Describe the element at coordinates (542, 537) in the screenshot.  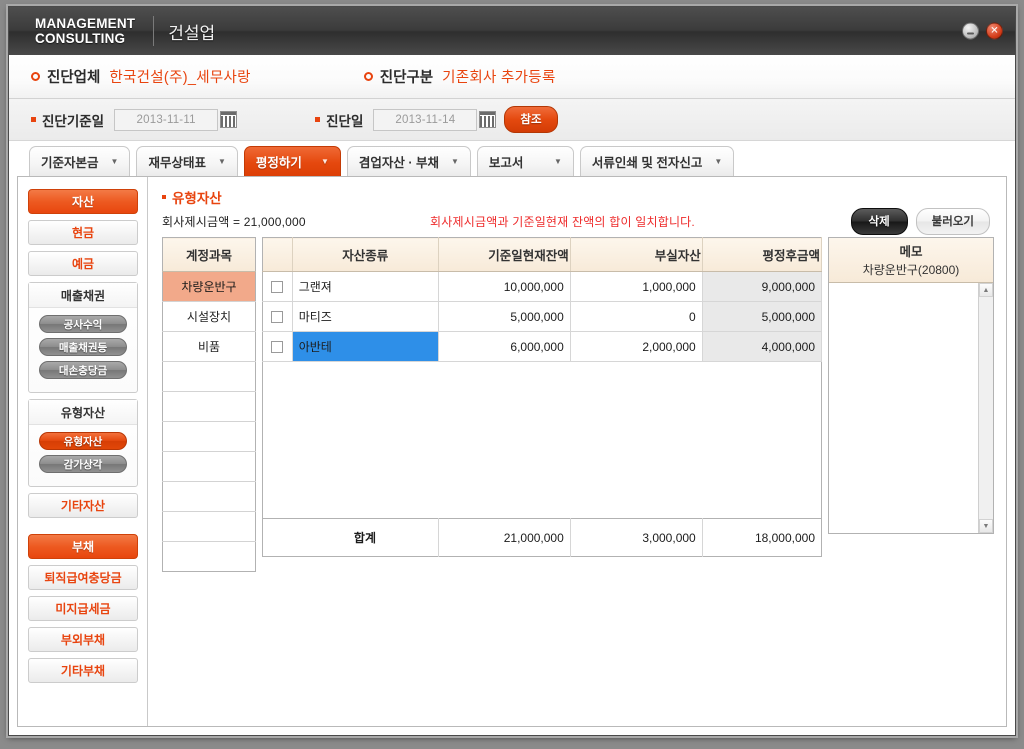
I see `table-total-row: 합계 21,000,000 3,000,000 18,000,000` at that location.